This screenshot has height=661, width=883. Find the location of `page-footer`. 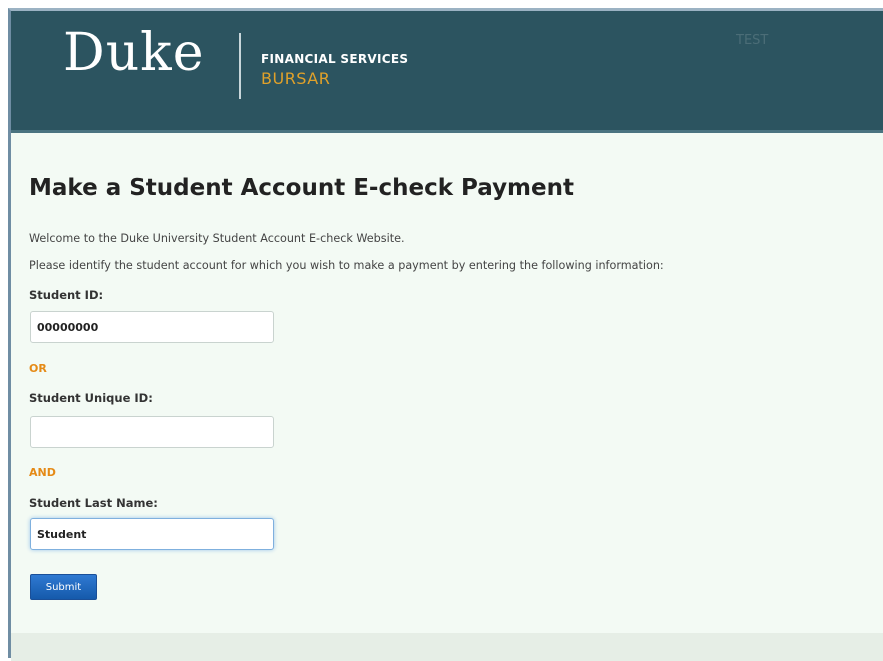

page-footer is located at coordinates (447, 647).